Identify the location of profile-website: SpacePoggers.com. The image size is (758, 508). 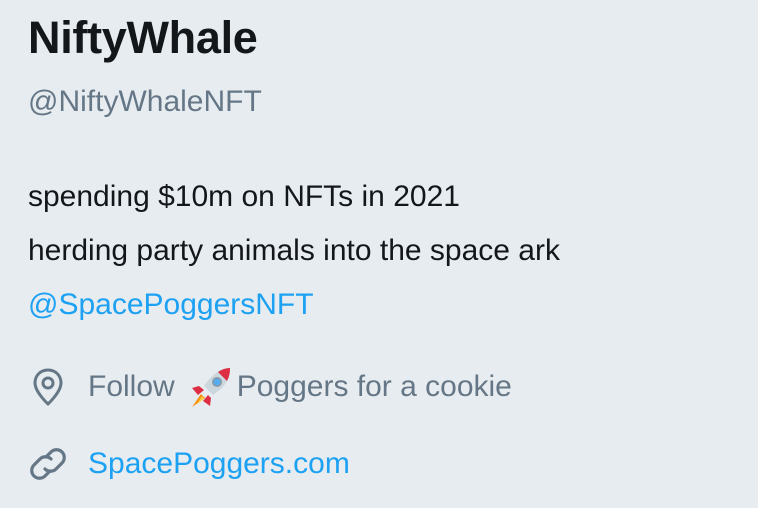
(189, 464).